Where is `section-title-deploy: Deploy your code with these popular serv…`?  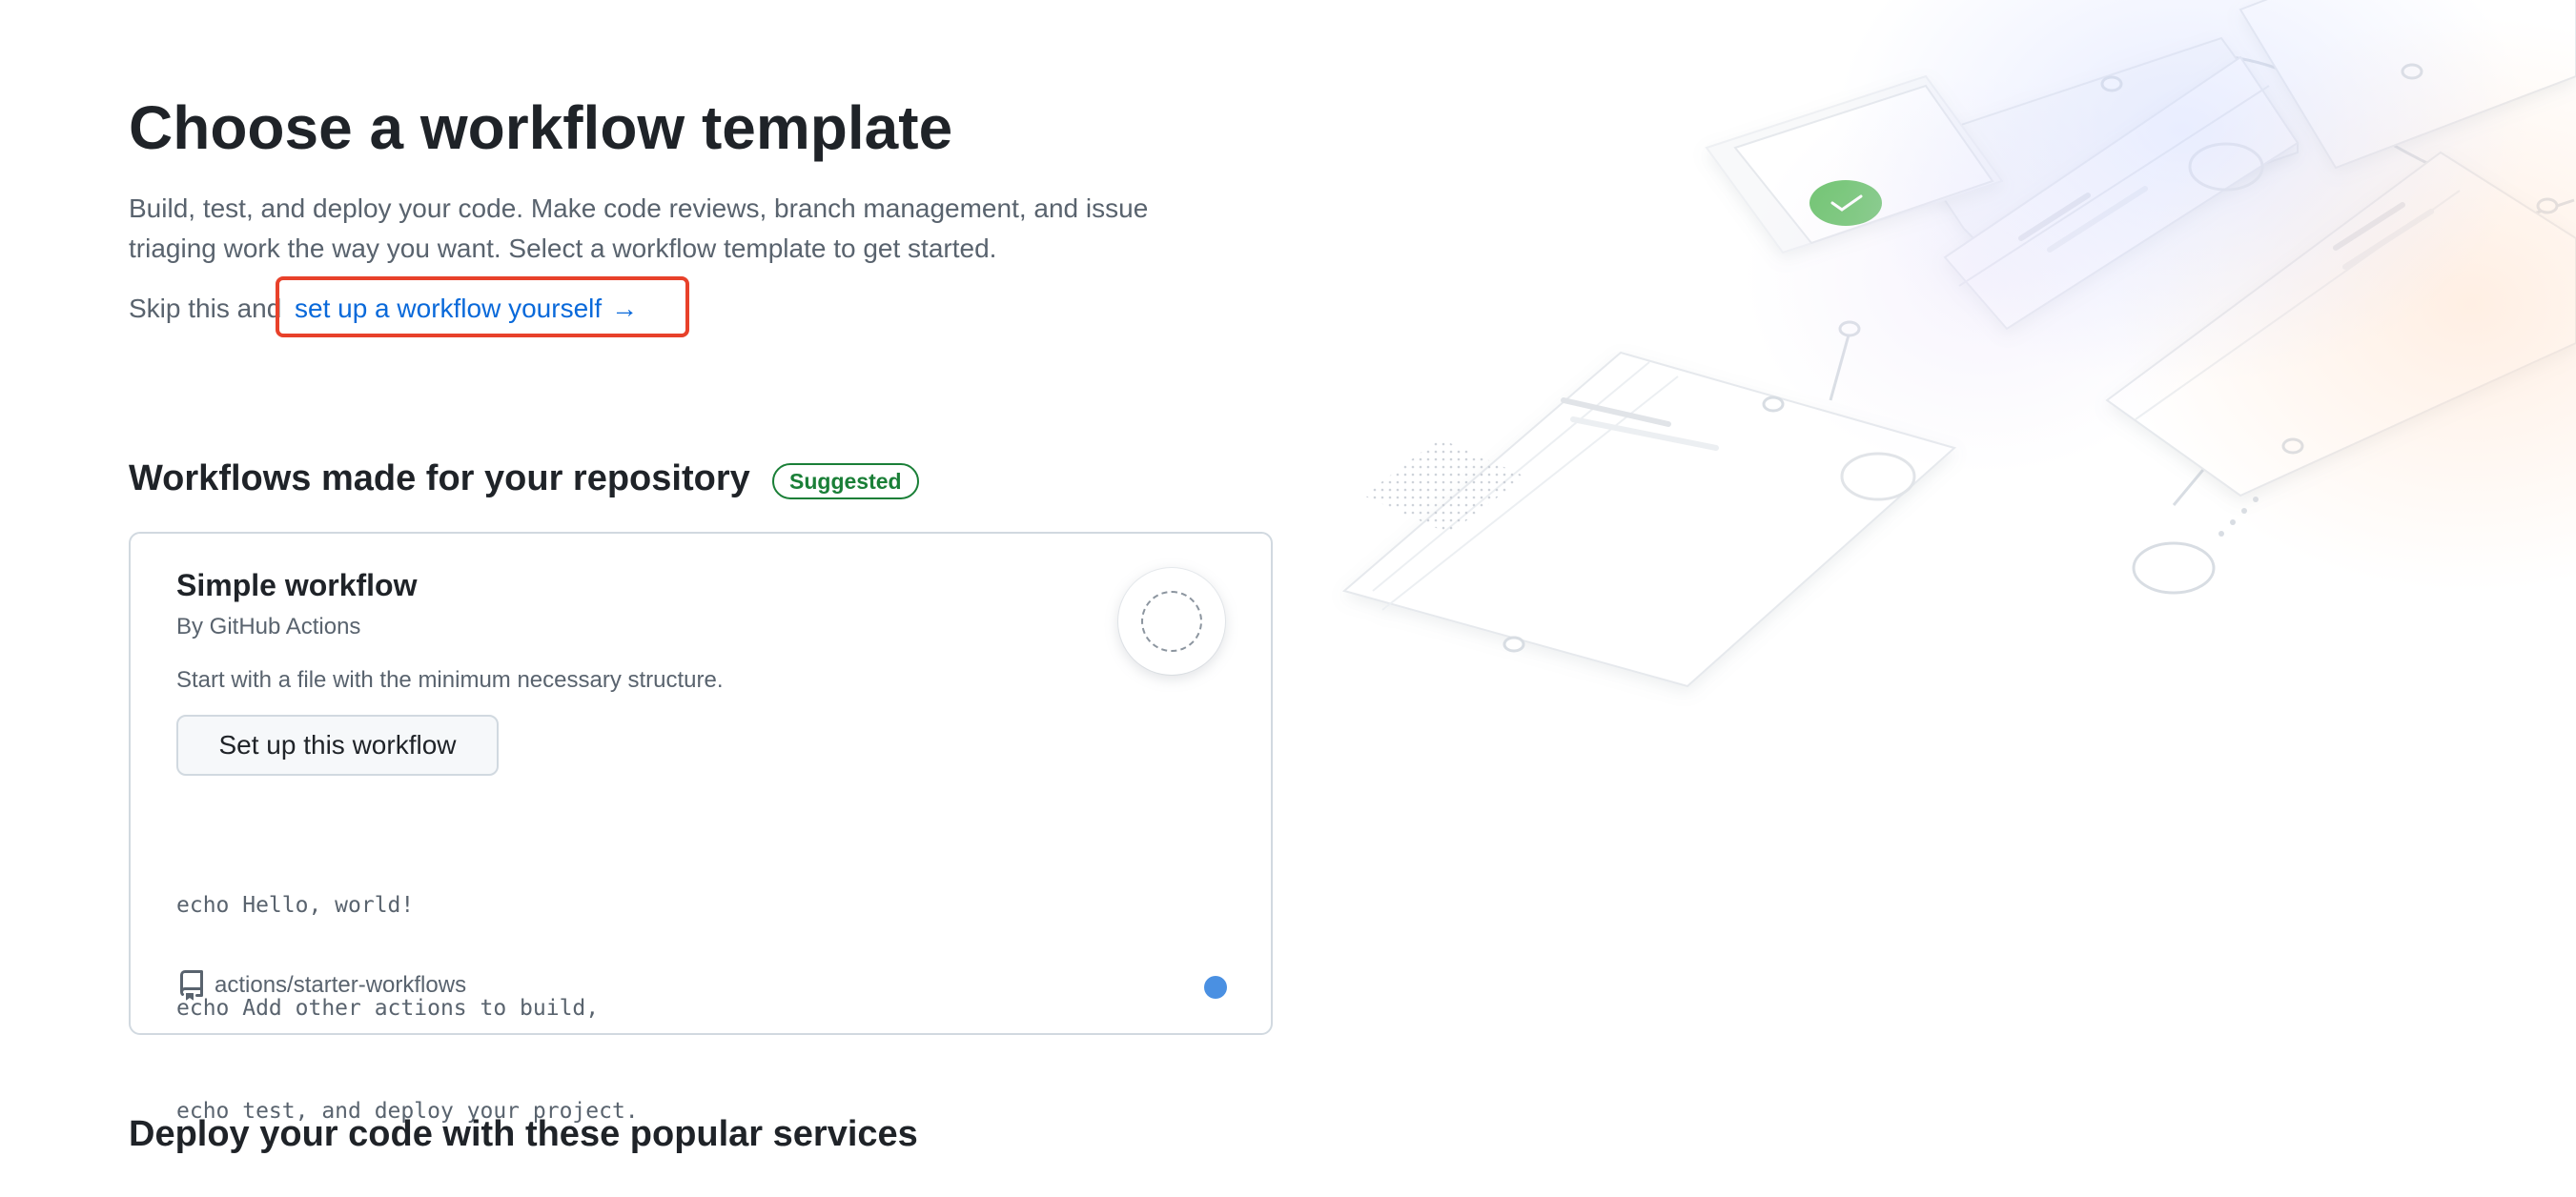
section-title-deploy: Deploy your code with these popular serv… is located at coordinates (523, 1134).